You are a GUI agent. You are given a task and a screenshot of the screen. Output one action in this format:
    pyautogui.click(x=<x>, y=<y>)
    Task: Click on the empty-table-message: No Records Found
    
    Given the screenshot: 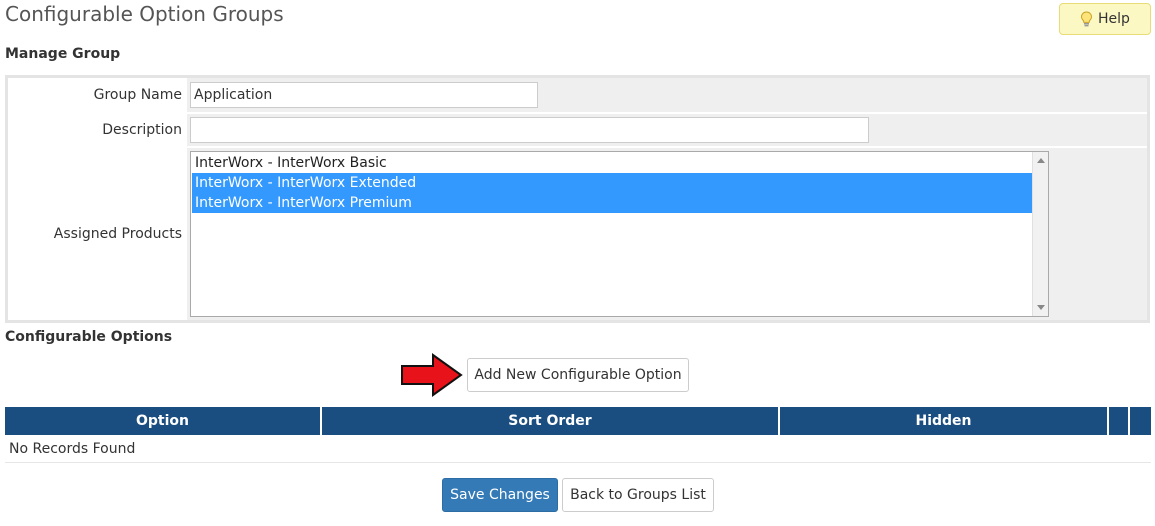 What is the action you would take?
    pyautogui.click(x=578, y=449)
    